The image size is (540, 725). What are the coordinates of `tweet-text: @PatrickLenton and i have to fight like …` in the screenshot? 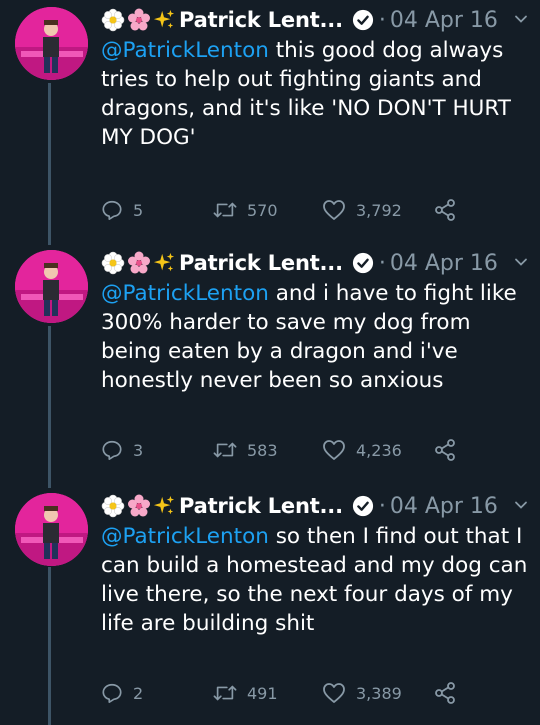 It's located at (316, 337).